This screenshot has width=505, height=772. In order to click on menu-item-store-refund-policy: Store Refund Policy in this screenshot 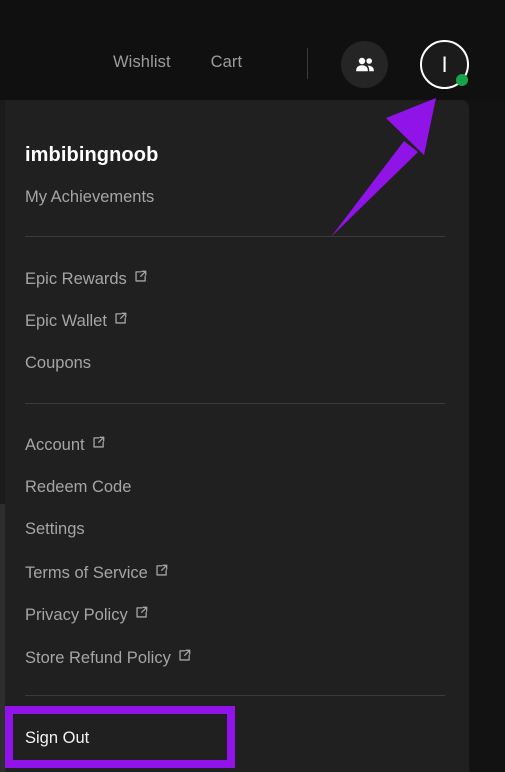, I will do `click(108, 658)`.